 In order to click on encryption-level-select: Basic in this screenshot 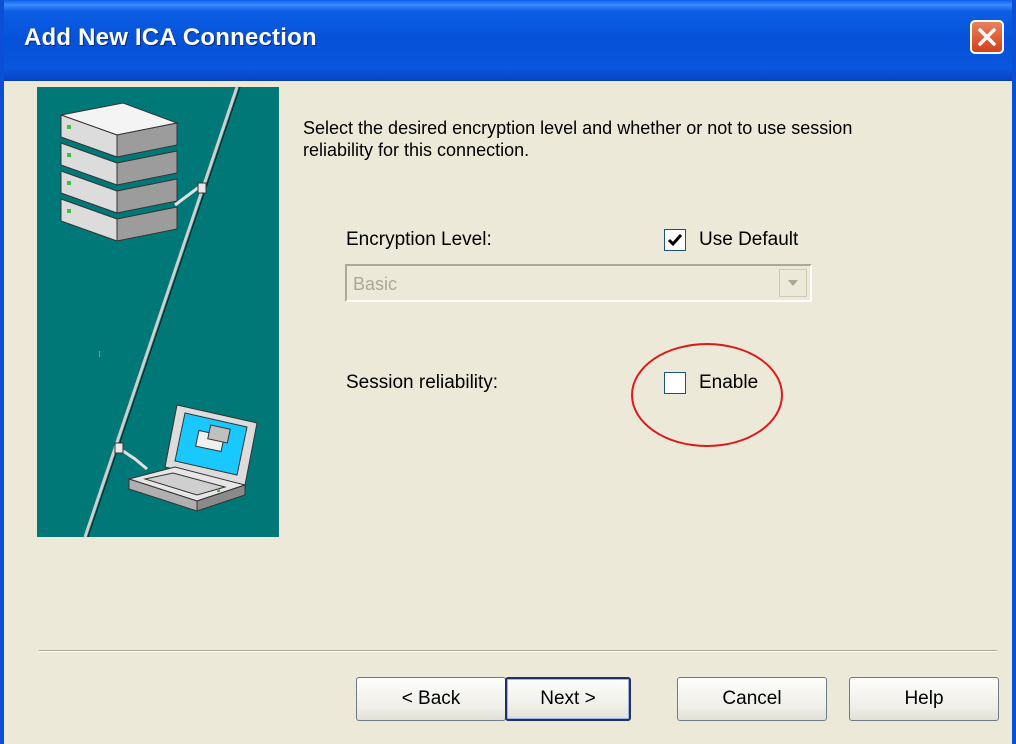, I will do `click(578, 283)`.